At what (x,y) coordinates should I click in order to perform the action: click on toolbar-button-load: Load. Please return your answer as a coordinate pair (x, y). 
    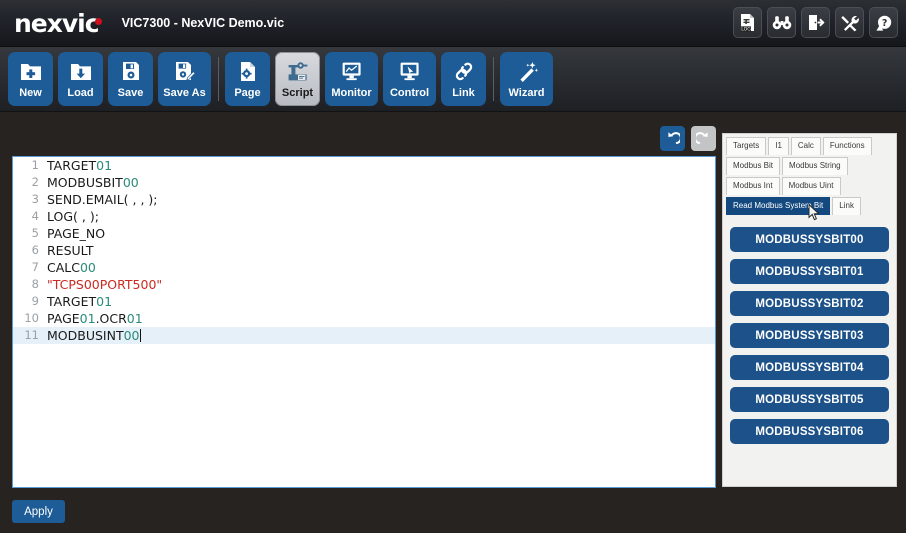
    Looking at the image, I should click on (80, 79).